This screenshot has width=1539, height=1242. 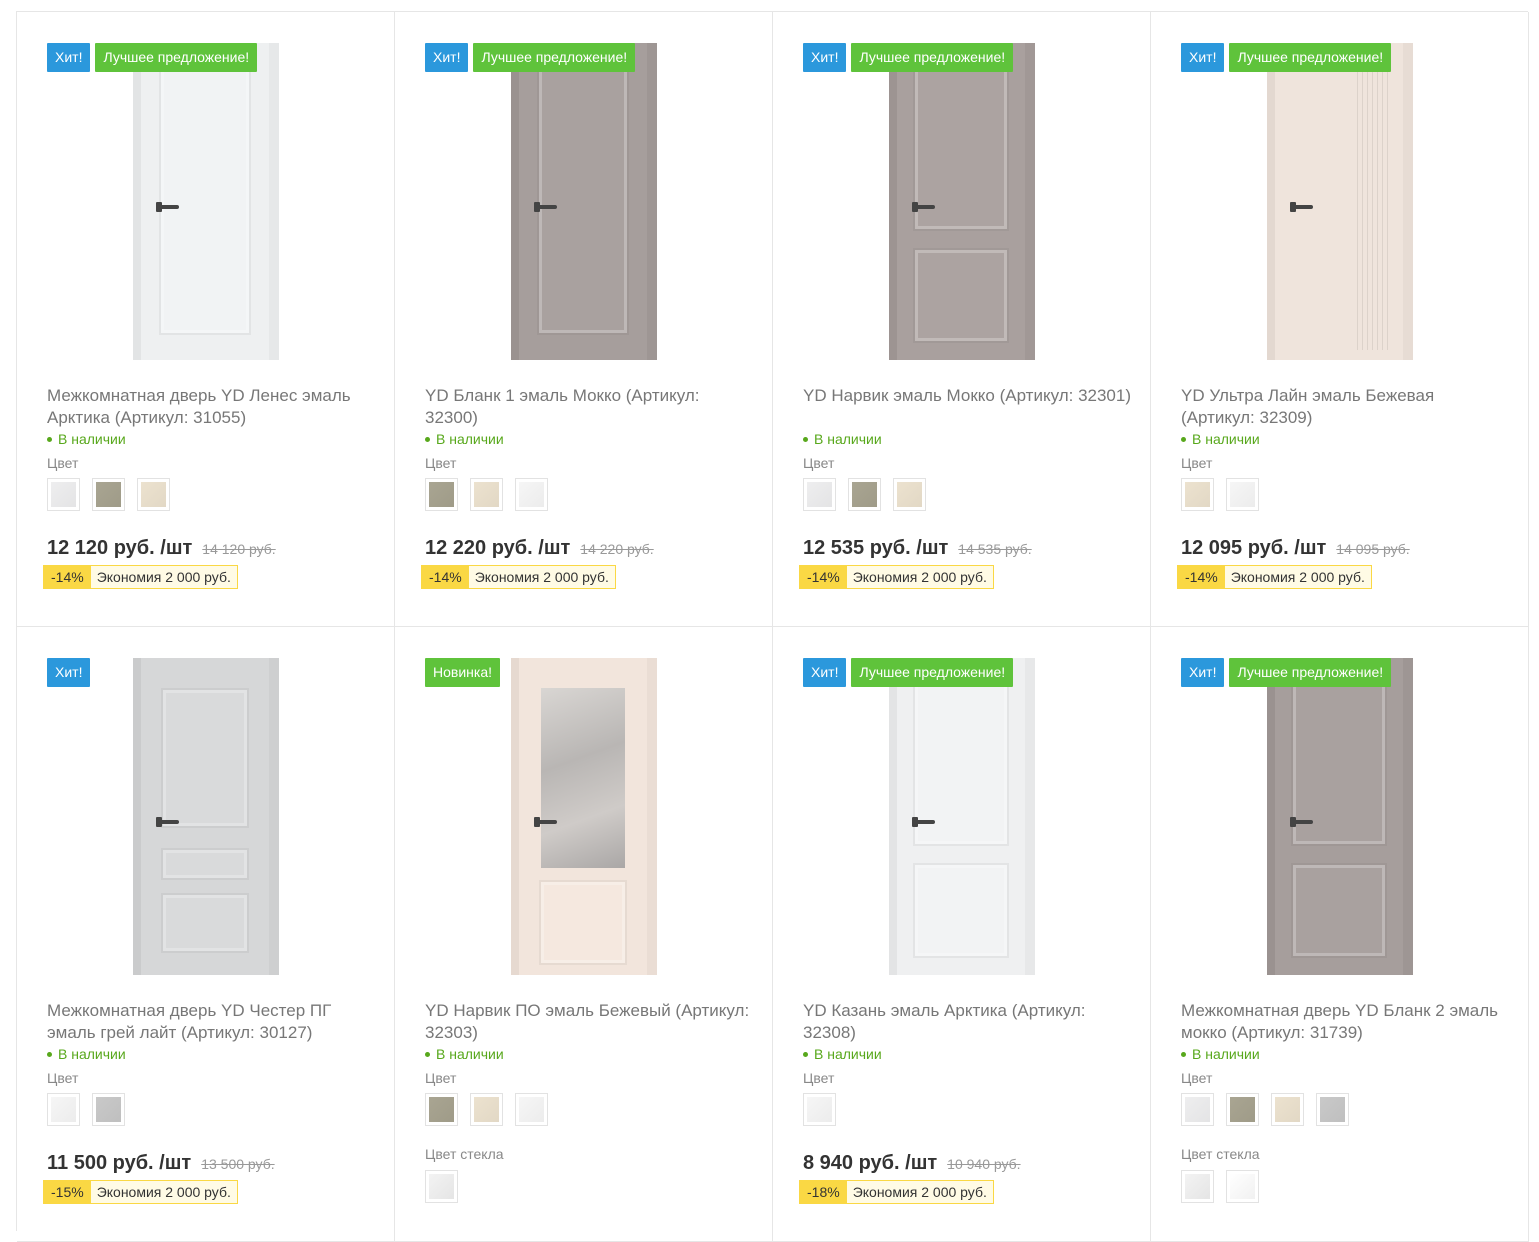 I want to click on economy-text: Экономия 2 000 руб., so click(x=1297, y=577).